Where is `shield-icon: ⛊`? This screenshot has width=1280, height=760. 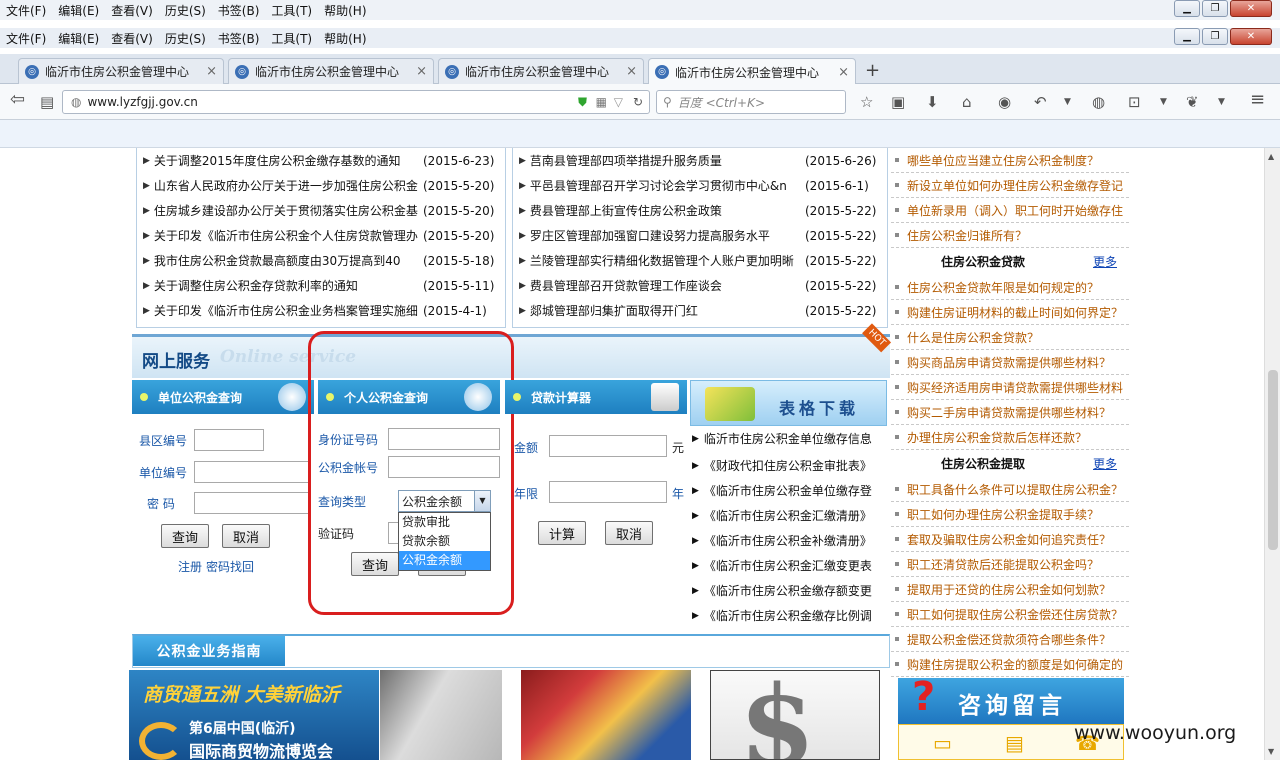
shield-icon: ⛊ is located at coordinates (582, 102).